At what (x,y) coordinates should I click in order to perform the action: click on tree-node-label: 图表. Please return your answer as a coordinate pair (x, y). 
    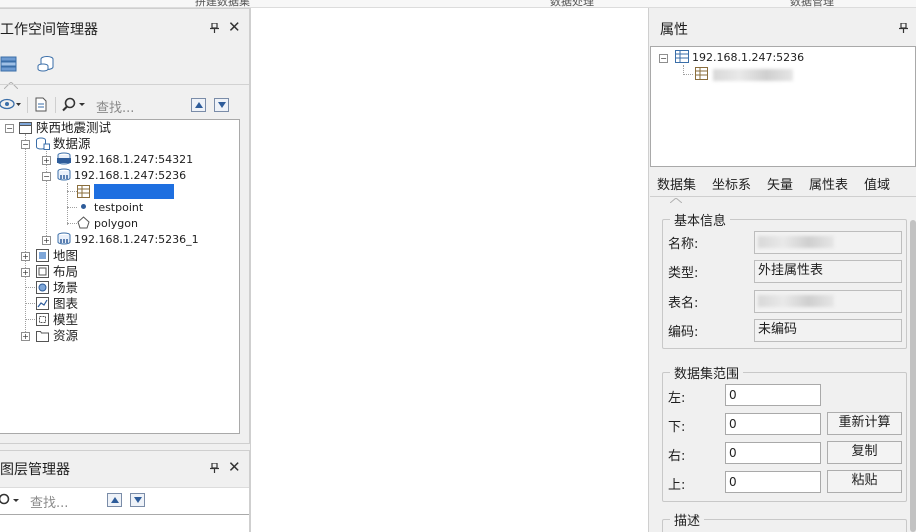
    Looking at the image, I should click on (66, 303).